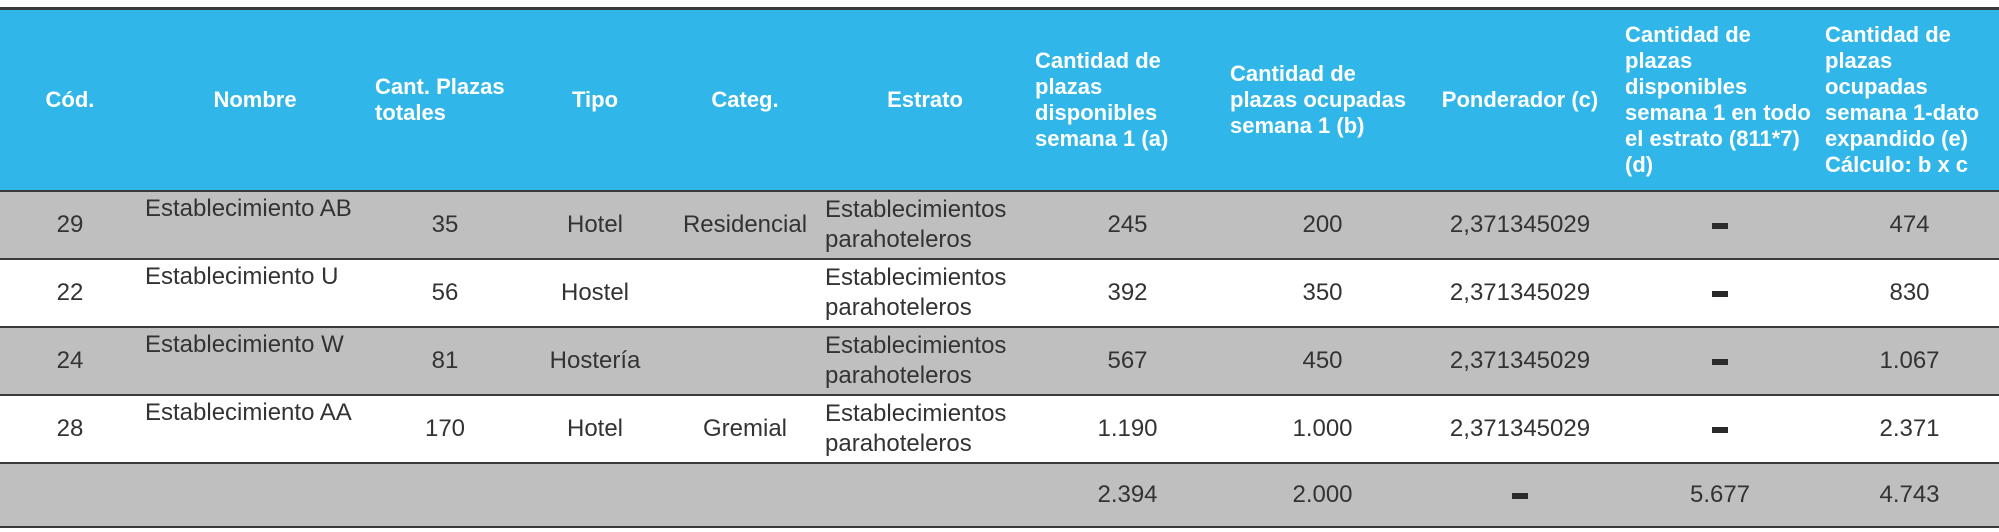 This screenshot has height=532, width=1999. Describe the element at coordinates (70, 99) in the screenshot. I see `header-cod: Cód.` at that location.